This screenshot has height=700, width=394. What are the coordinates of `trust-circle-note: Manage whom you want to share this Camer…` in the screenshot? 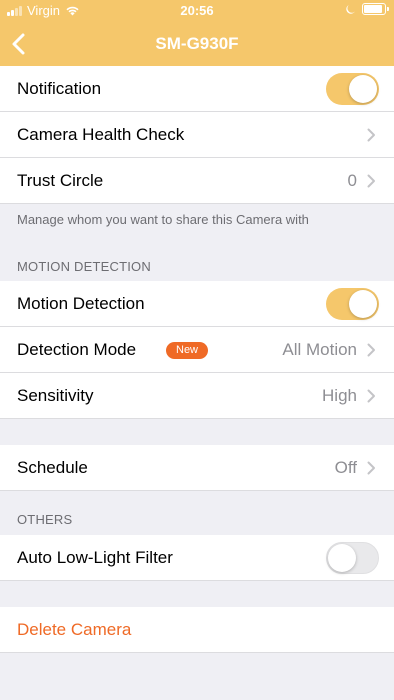 It's located at (163, 219).